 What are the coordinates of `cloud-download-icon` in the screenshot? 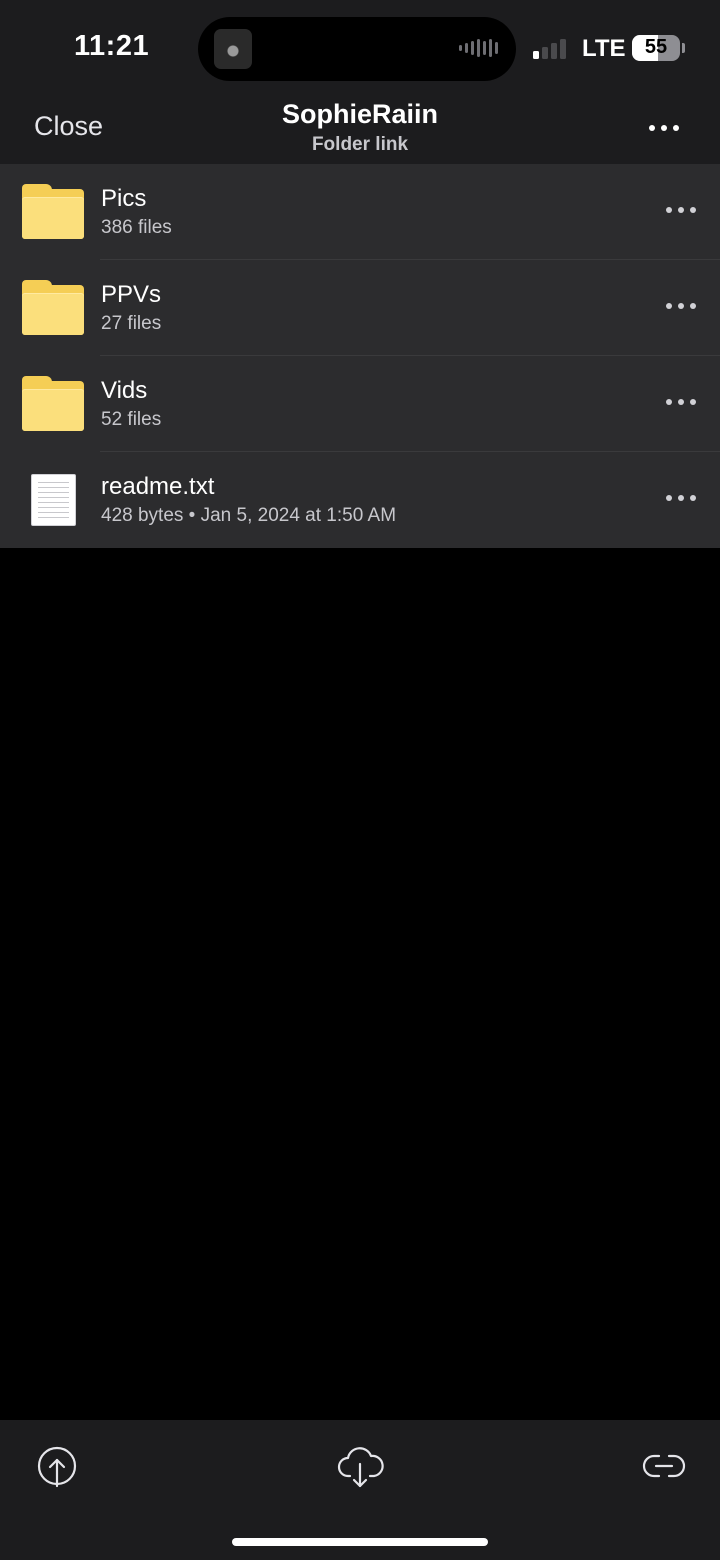 It's located at (360, 1467).